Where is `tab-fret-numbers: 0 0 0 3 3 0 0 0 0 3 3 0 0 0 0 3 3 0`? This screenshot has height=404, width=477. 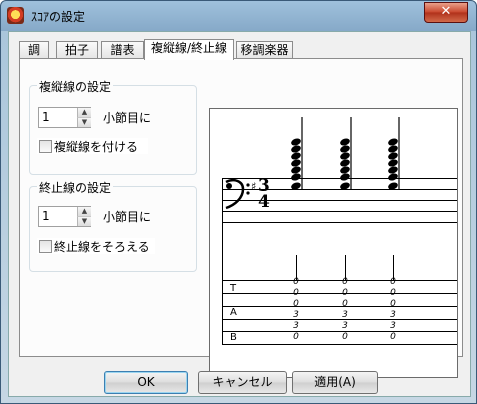 tab-fret-numbers: 0 0 0 3 3 0 0 0 0 3 3 0 0 0 0 3 3 0 is located at coordinates (344, 309).